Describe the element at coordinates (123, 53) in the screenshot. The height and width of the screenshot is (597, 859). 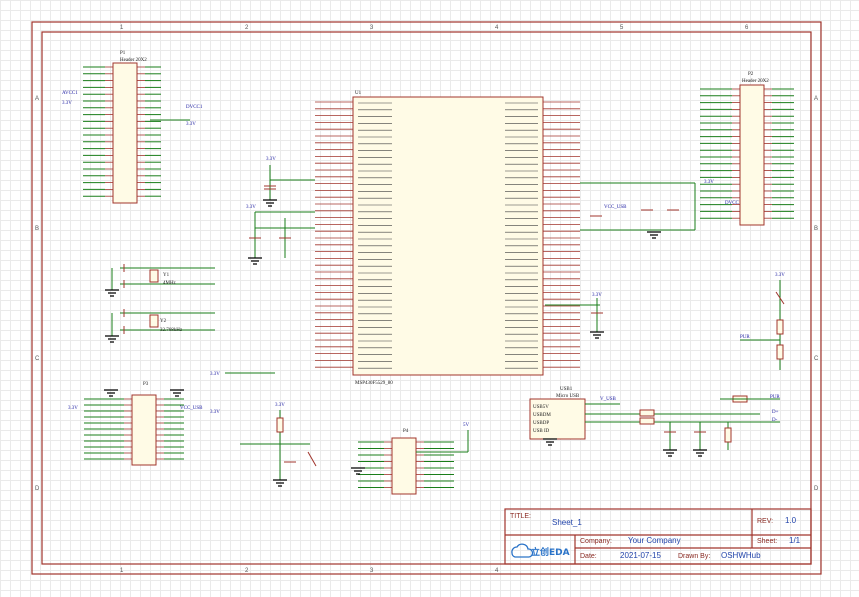
I see `p1-ref: P1` at that location.